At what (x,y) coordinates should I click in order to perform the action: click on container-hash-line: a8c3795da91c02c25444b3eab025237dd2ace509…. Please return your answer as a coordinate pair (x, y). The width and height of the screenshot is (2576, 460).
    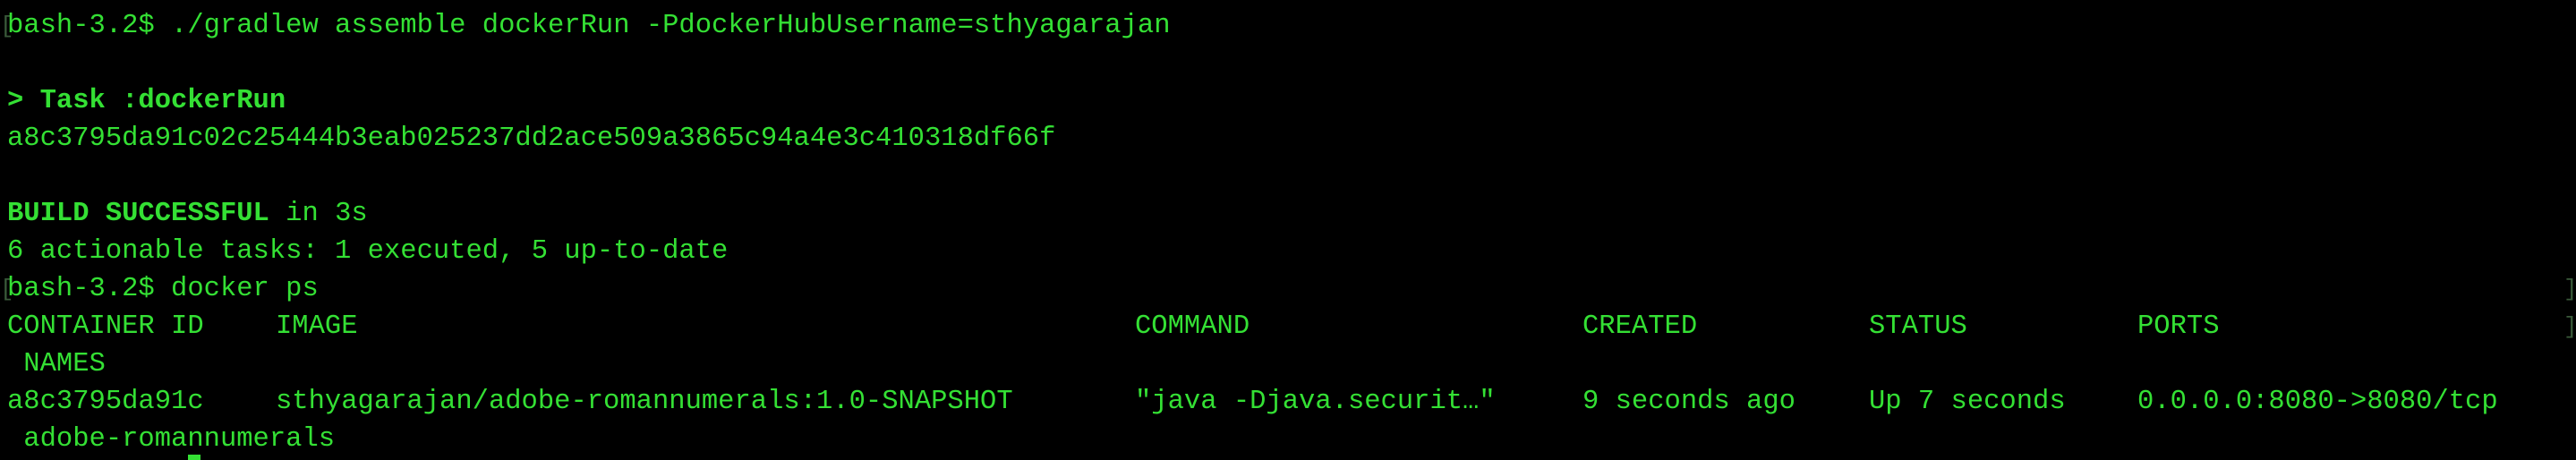
    Looking at the image, I should click on (531, 139).